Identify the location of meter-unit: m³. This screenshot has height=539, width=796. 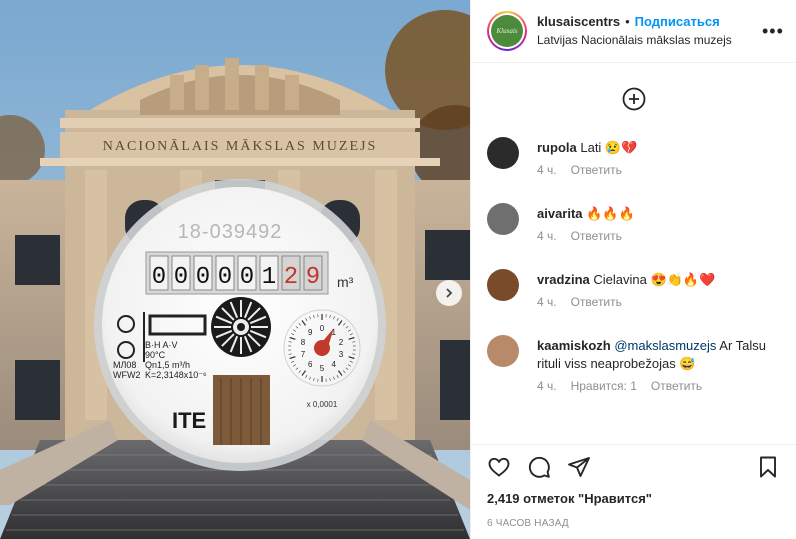
(345, 282).